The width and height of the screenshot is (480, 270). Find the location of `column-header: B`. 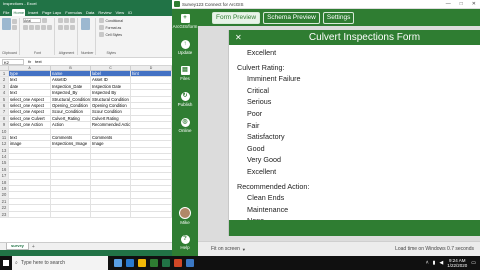

column-header: B is located at coordinates (71, 68).